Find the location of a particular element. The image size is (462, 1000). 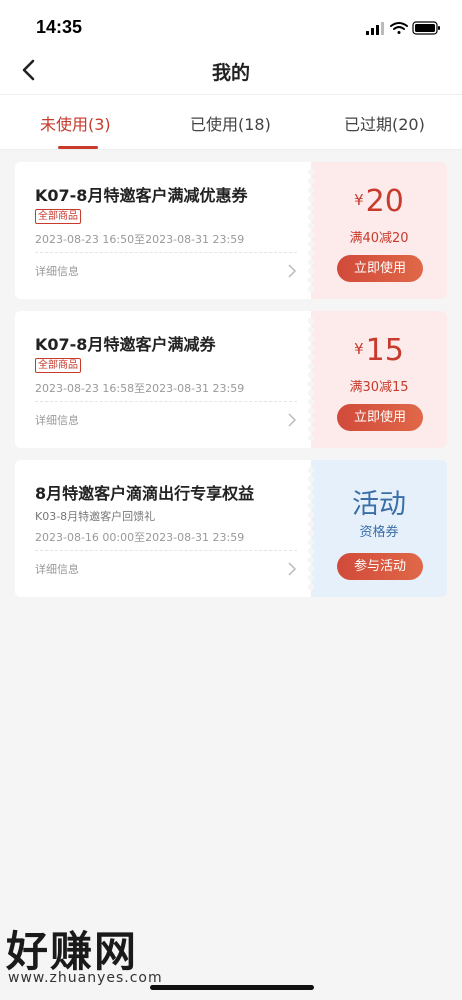

coupon-value-panel: ¥15 满30减15 立即使用 is located at coordinates (377, 379).